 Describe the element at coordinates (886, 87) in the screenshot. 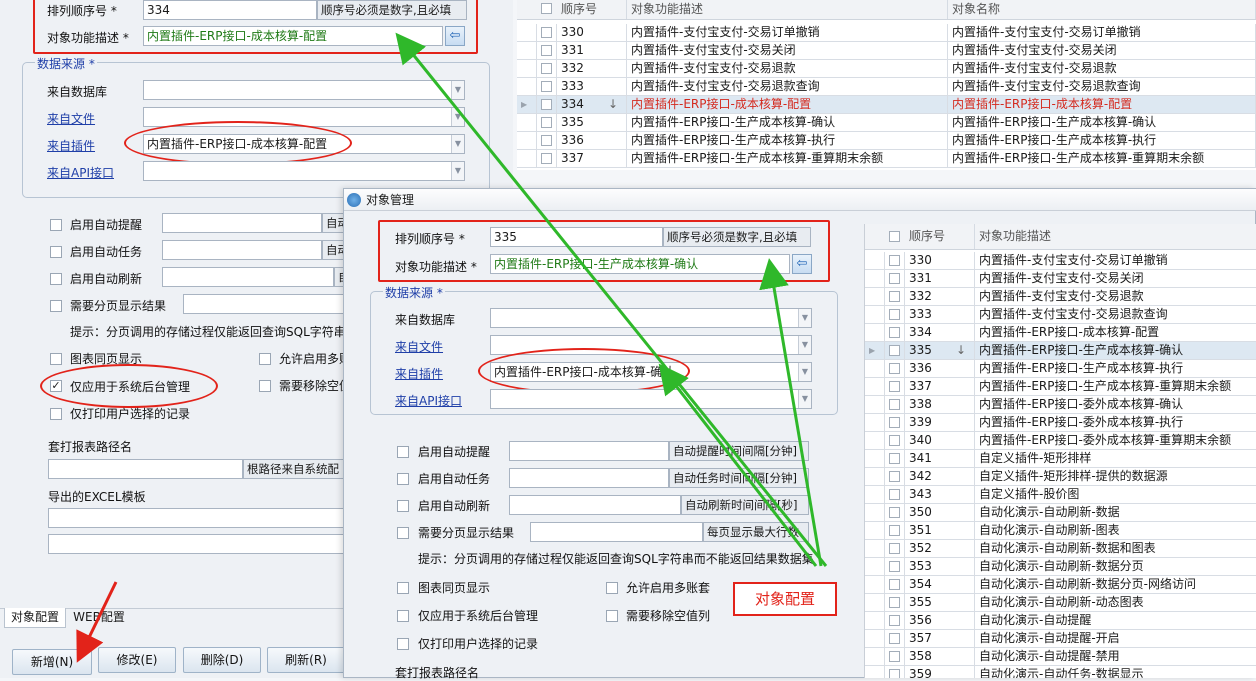

I see `bg-table-row: 333 内置插件-支付宝支付-交易退款查询 内置插件-支付宝支付-交易退款查询` at that location.